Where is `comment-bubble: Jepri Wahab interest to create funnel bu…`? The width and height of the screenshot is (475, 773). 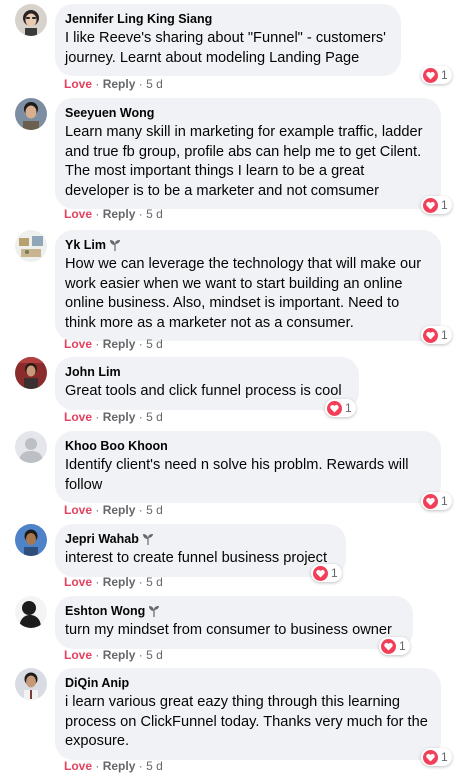
comment-bubble: Jepri Wahab interest to create funnel bu… is located at coordinates (200, 550).